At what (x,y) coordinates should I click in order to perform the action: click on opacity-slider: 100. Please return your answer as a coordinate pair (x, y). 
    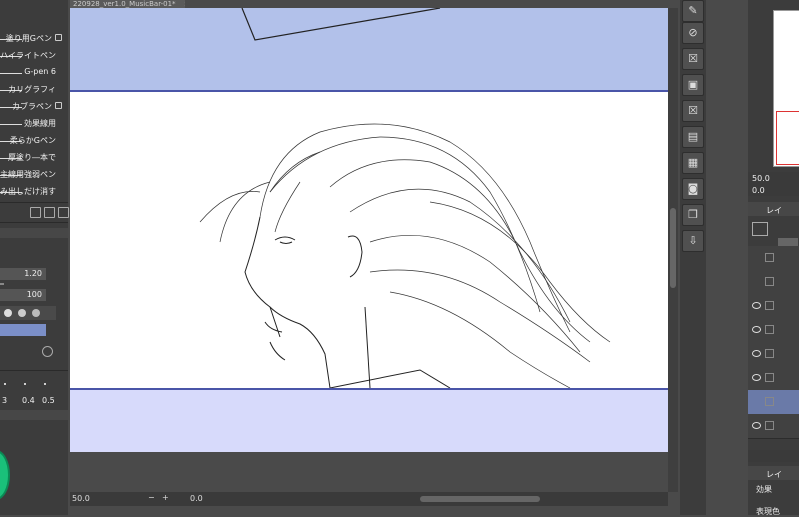
    Looking at the image, I should click on (23, 295).